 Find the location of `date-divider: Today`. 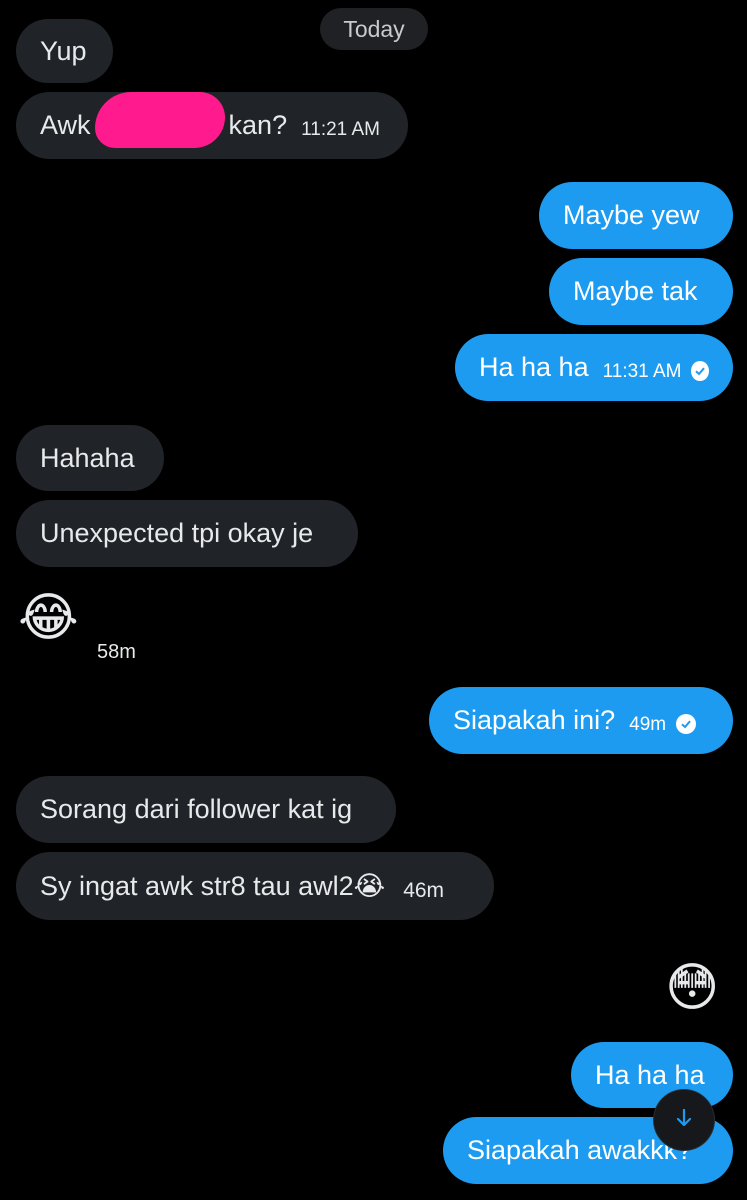

date-divider: Today is located at coordinates (374, 29).